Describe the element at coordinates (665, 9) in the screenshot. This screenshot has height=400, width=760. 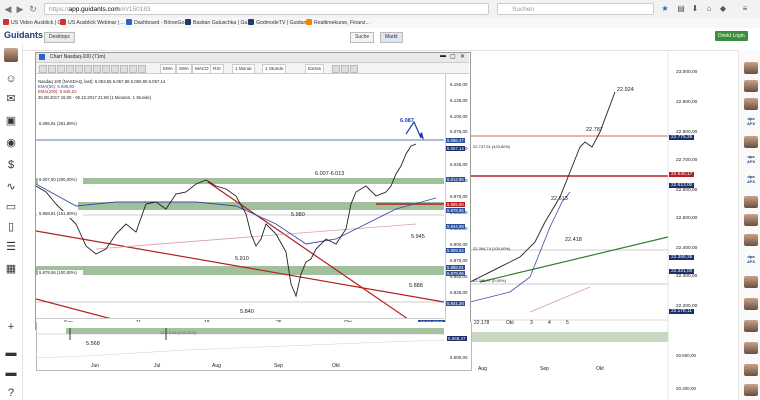
I see `bookmark-star-icon: ★` at that location.